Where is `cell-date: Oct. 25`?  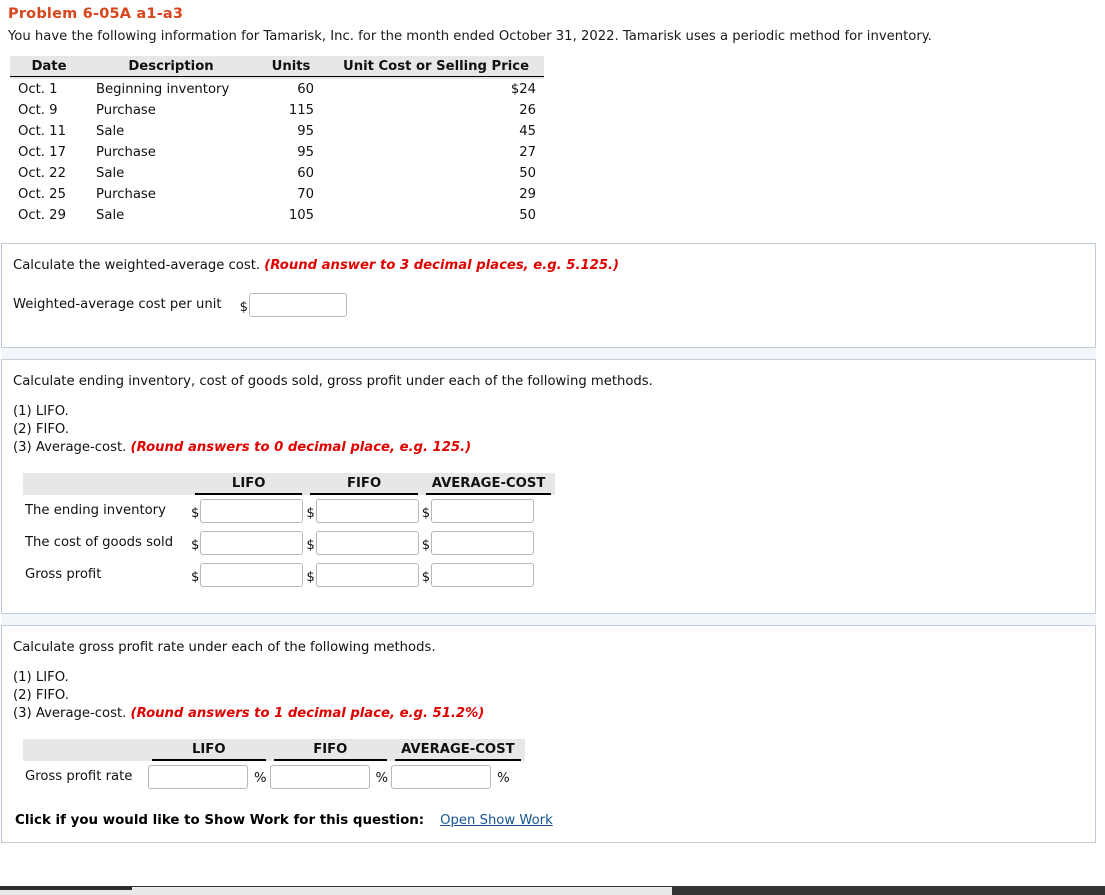 cell-date: Oct. 25 is located at coordinates (42, 194).